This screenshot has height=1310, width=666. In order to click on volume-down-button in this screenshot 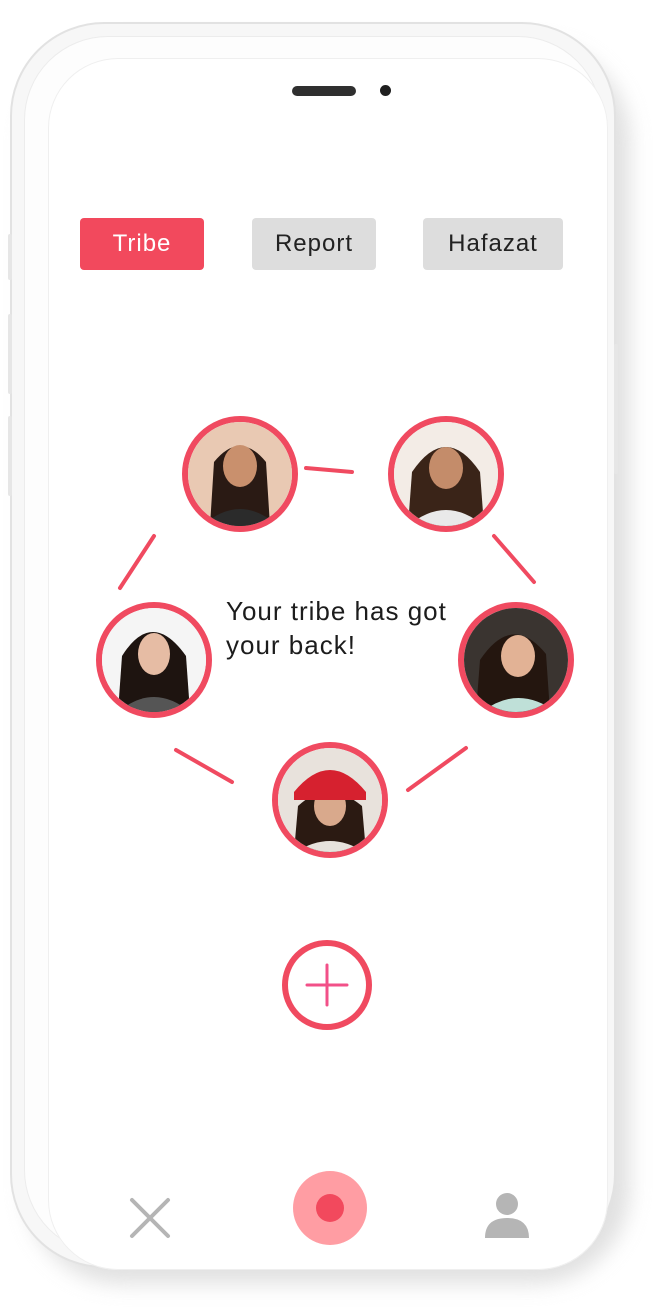, I will do `click(10, 456)`.